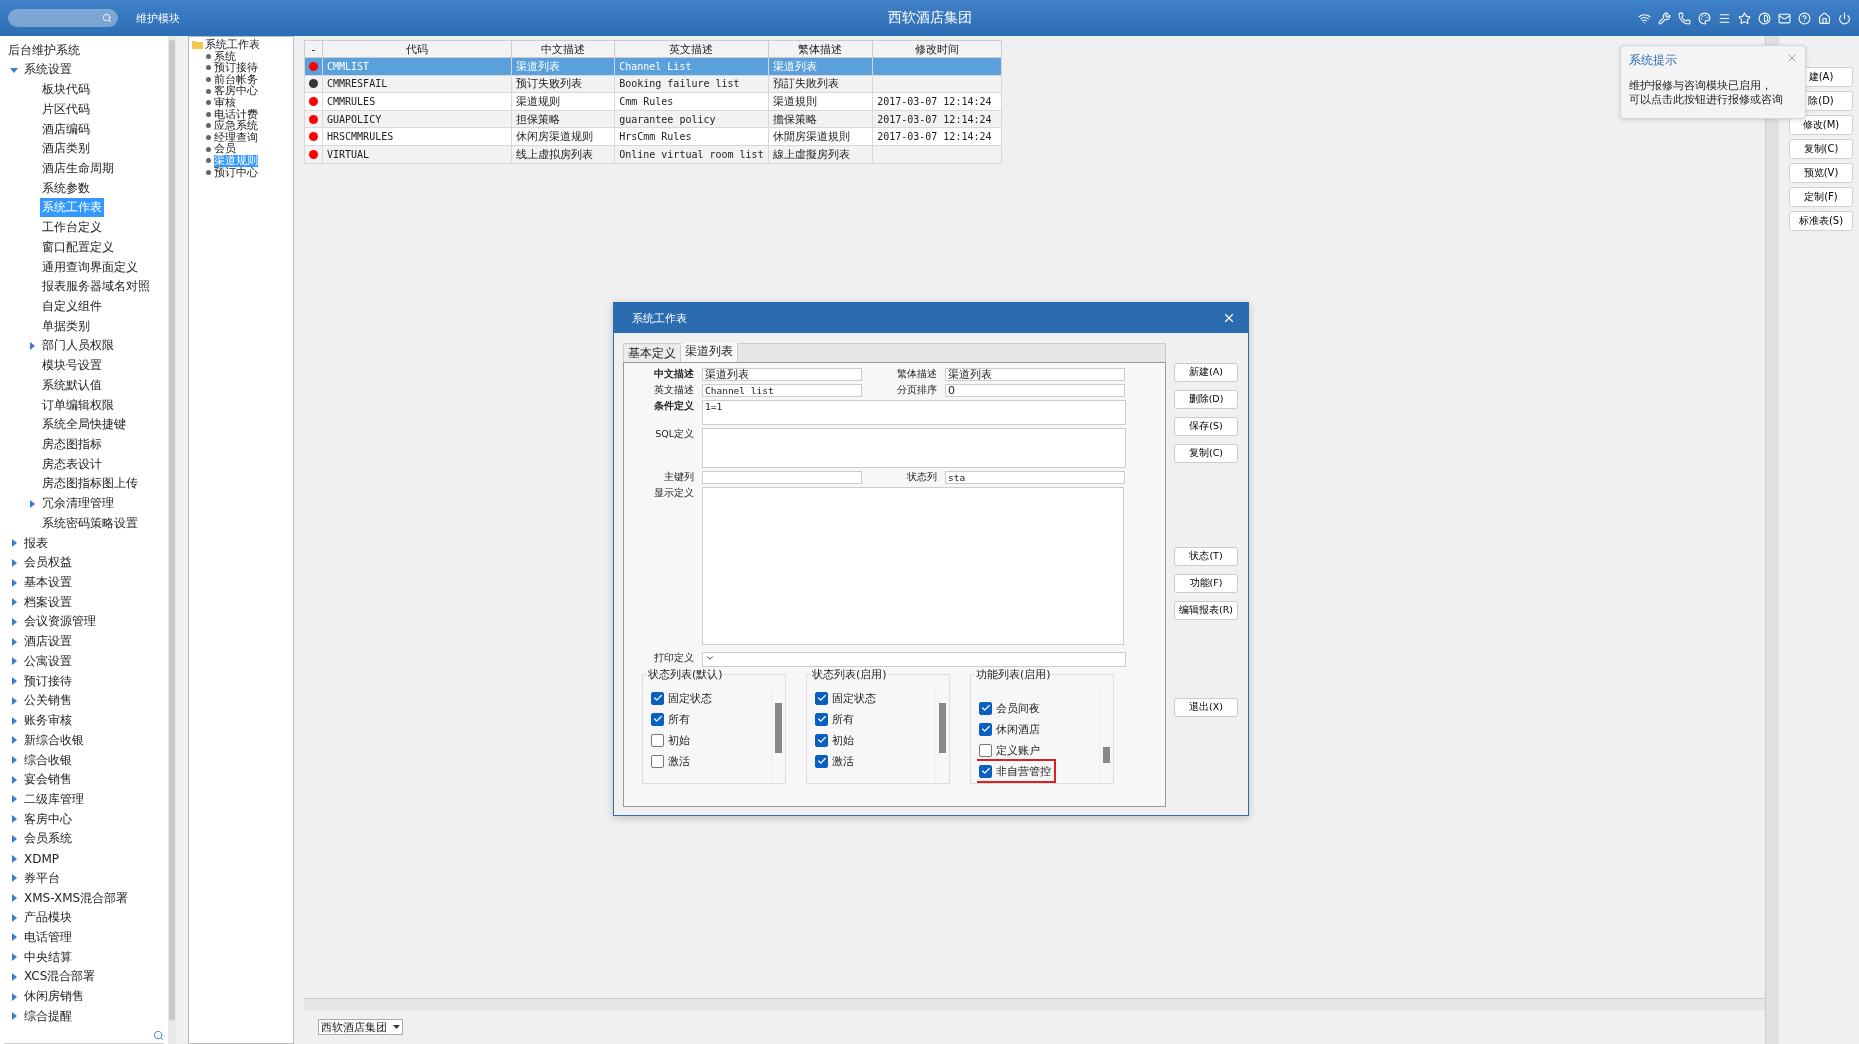 This screenshot has height=1044, width=1859. What do you see at coordinates (48, 760) in the screenshot?
I see `sidebar-item: 综合收银` at bounding box center [48, 760].